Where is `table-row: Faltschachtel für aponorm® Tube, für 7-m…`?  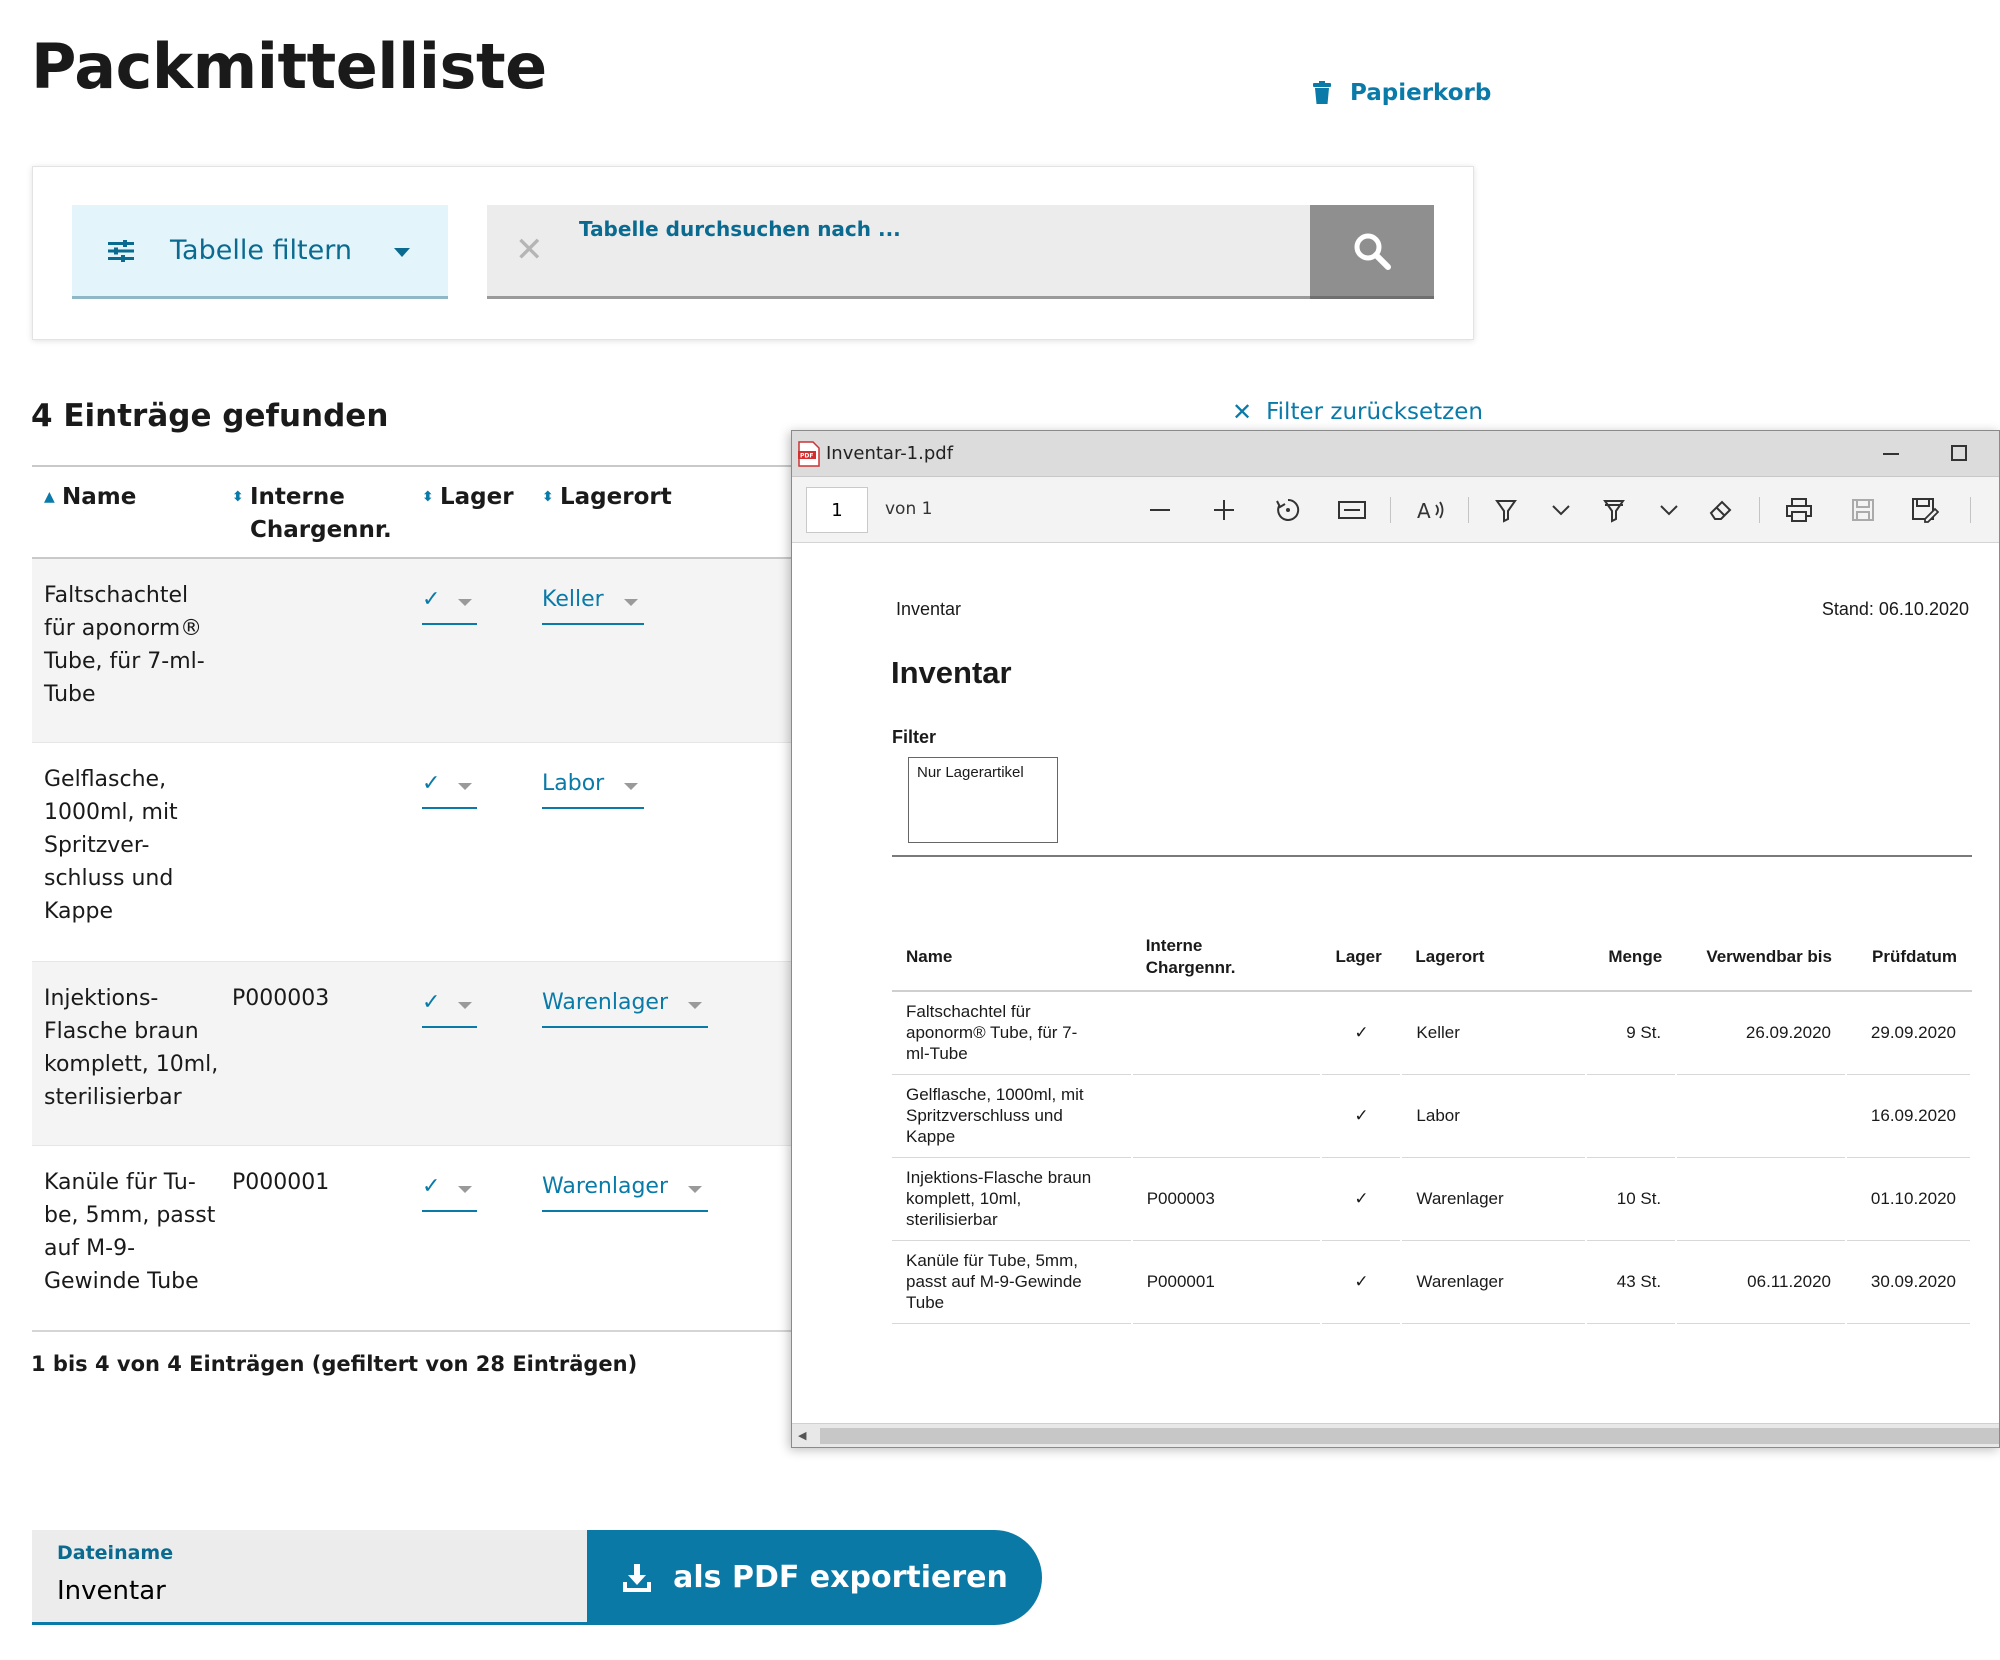
table-row: Faltschachtel für aponorm® Tube, für 7-m… is located at coordinates (412, 651).